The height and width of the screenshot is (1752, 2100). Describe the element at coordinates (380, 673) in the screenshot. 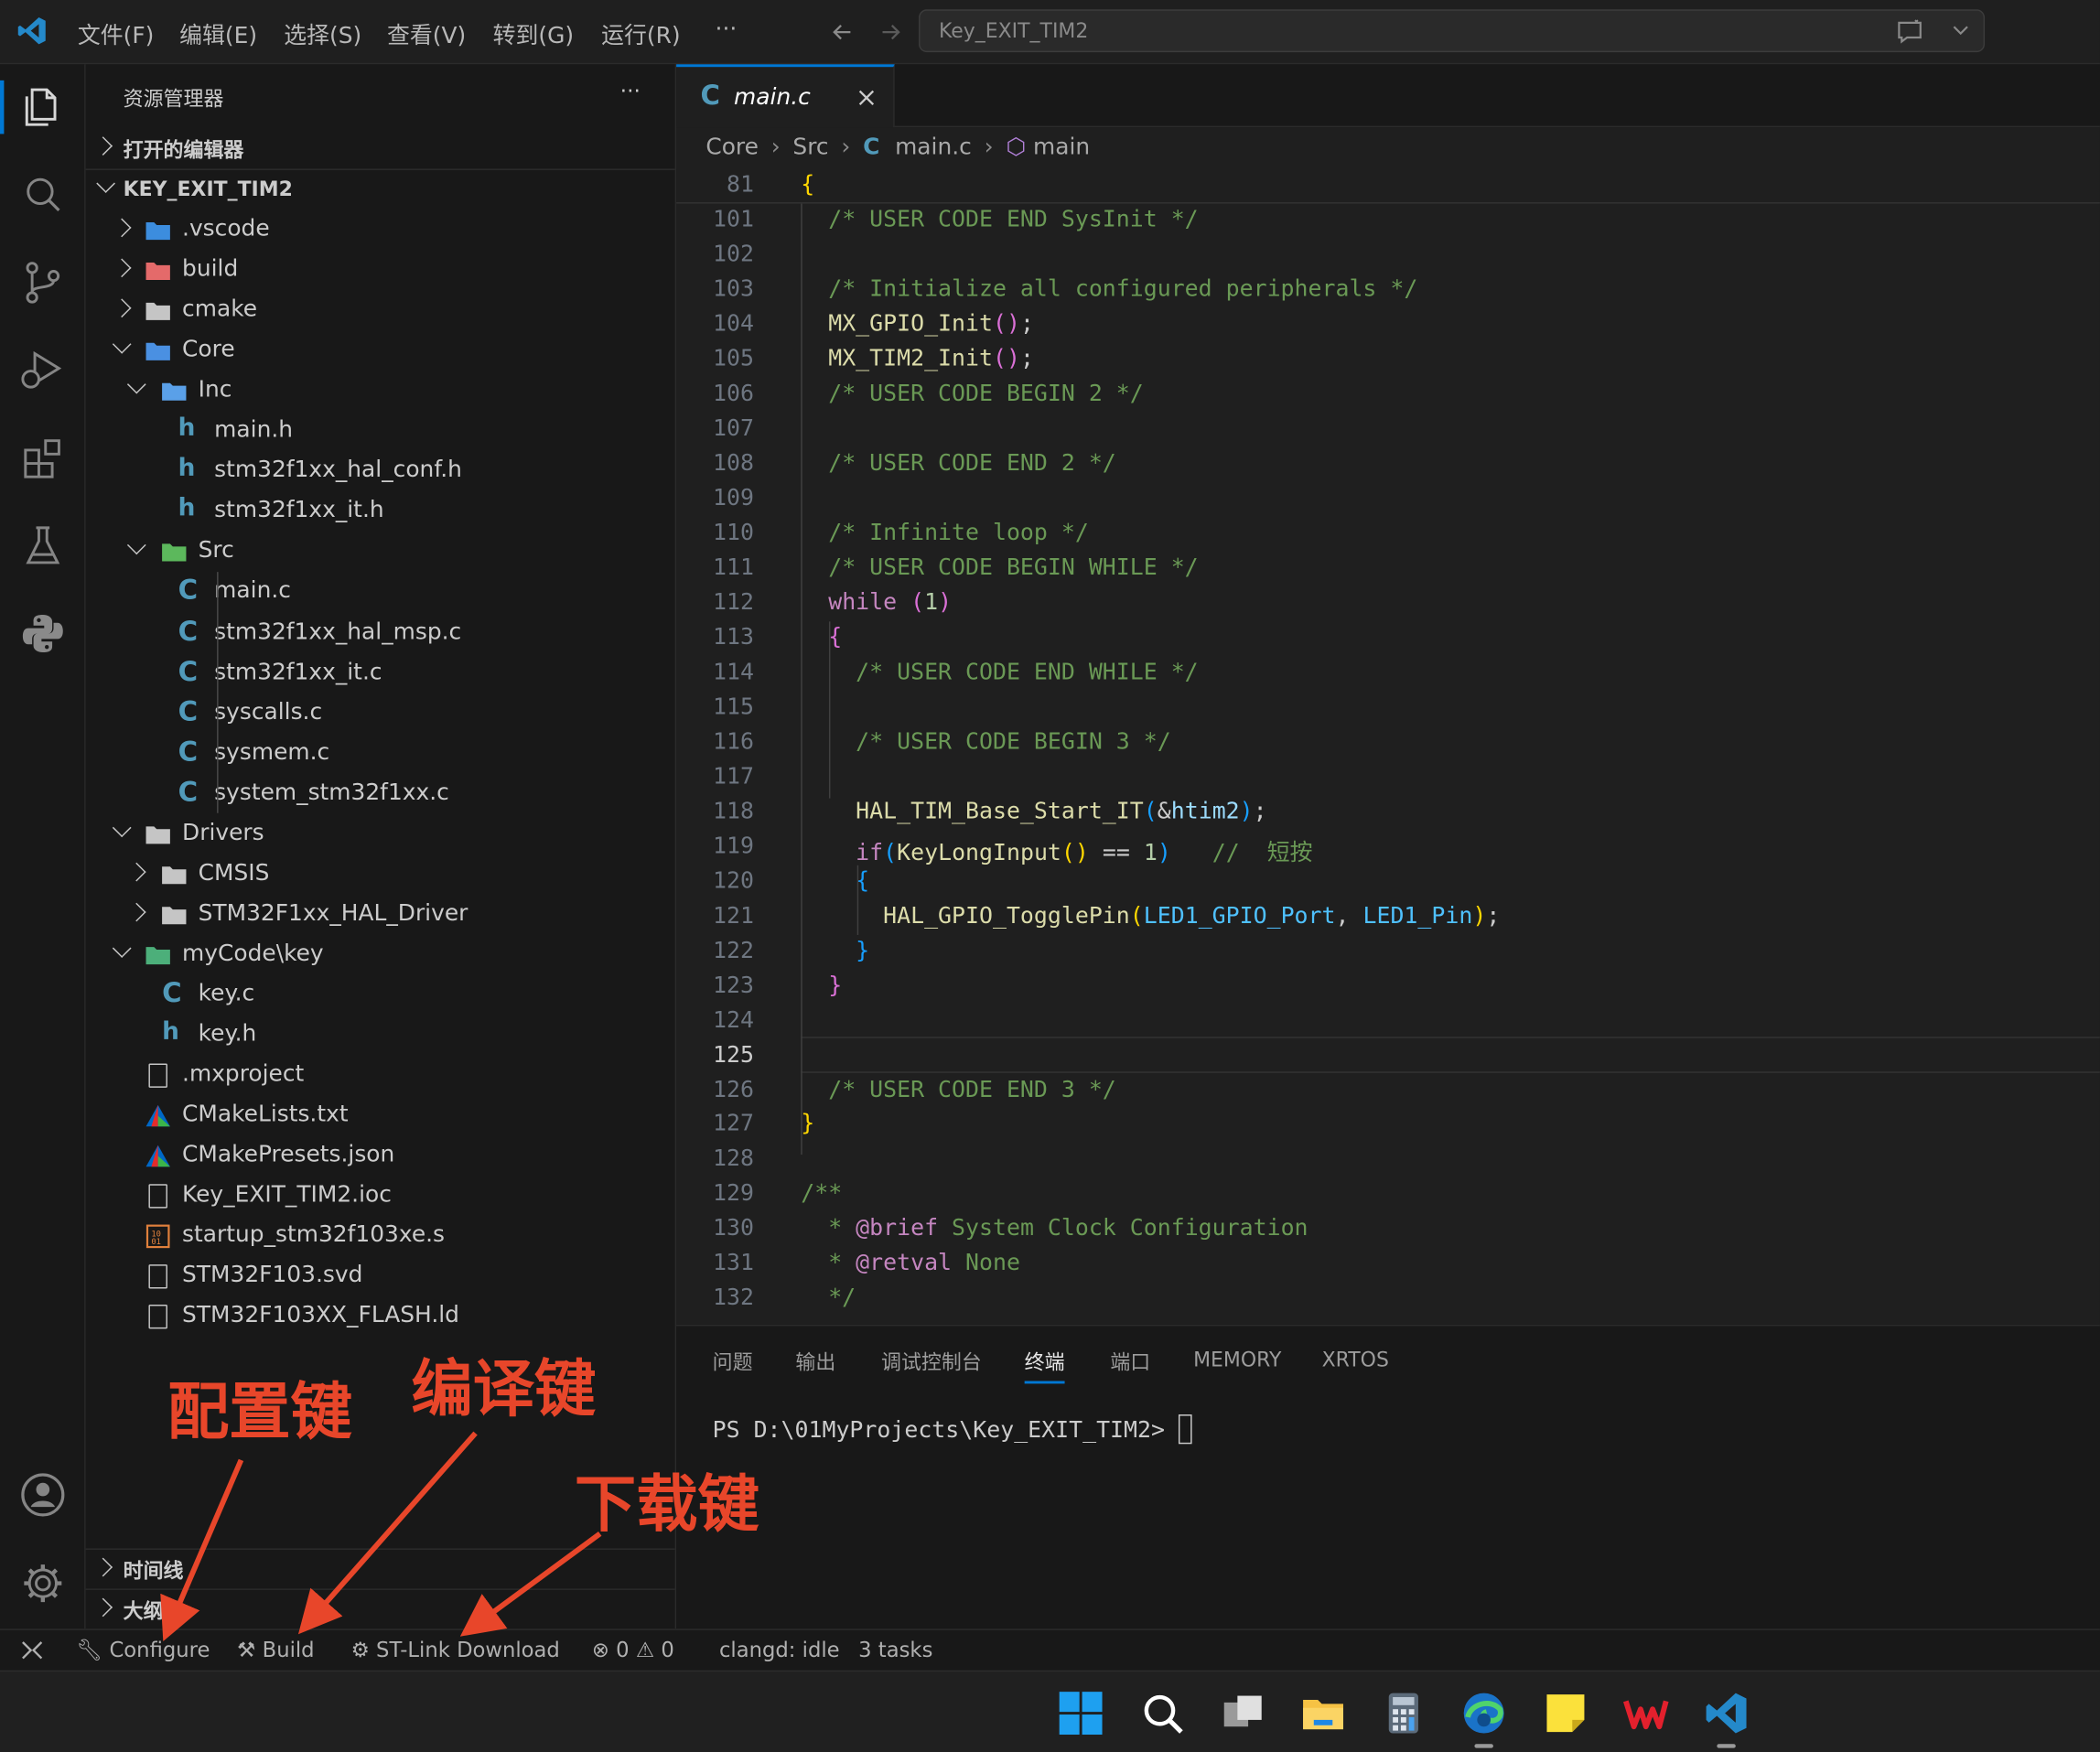

I see `tree-item: Cstm32f1xx_it.c` at that location.